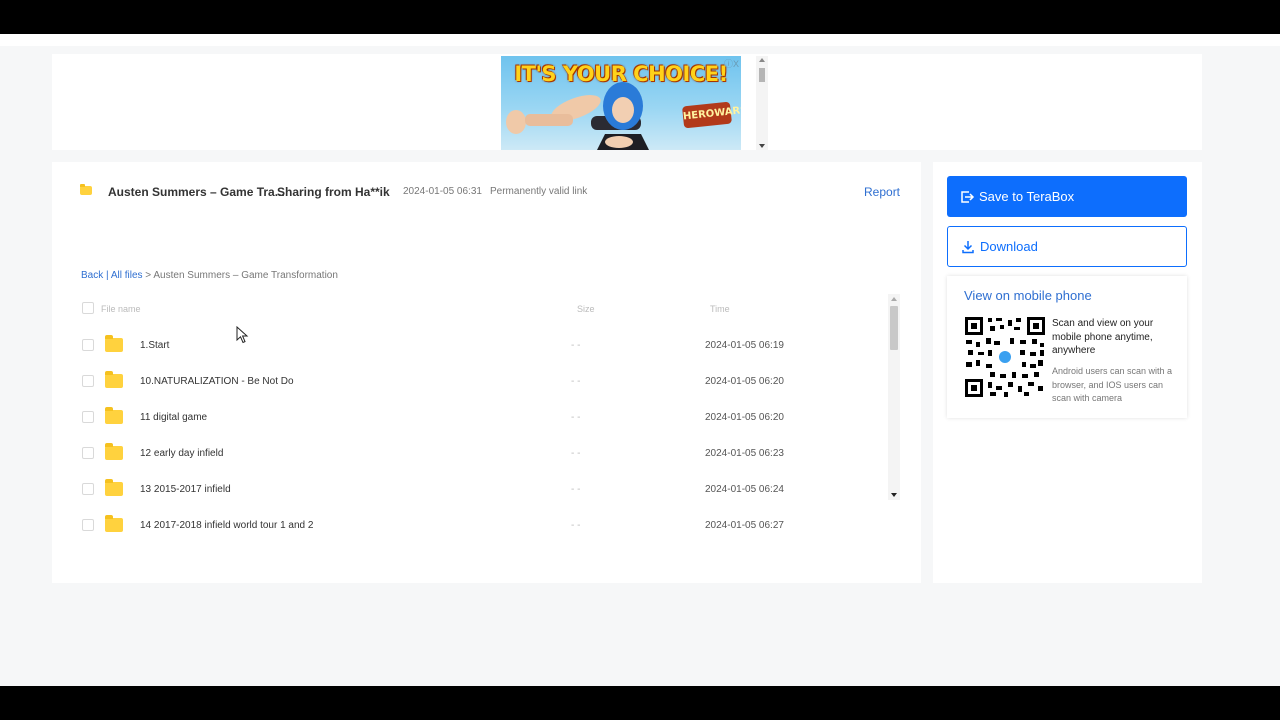 This screenshot has width=1280, height=720. Describe the element at coordinates (121, 309) in the screenshot. I see `column-name: File name` at that location.